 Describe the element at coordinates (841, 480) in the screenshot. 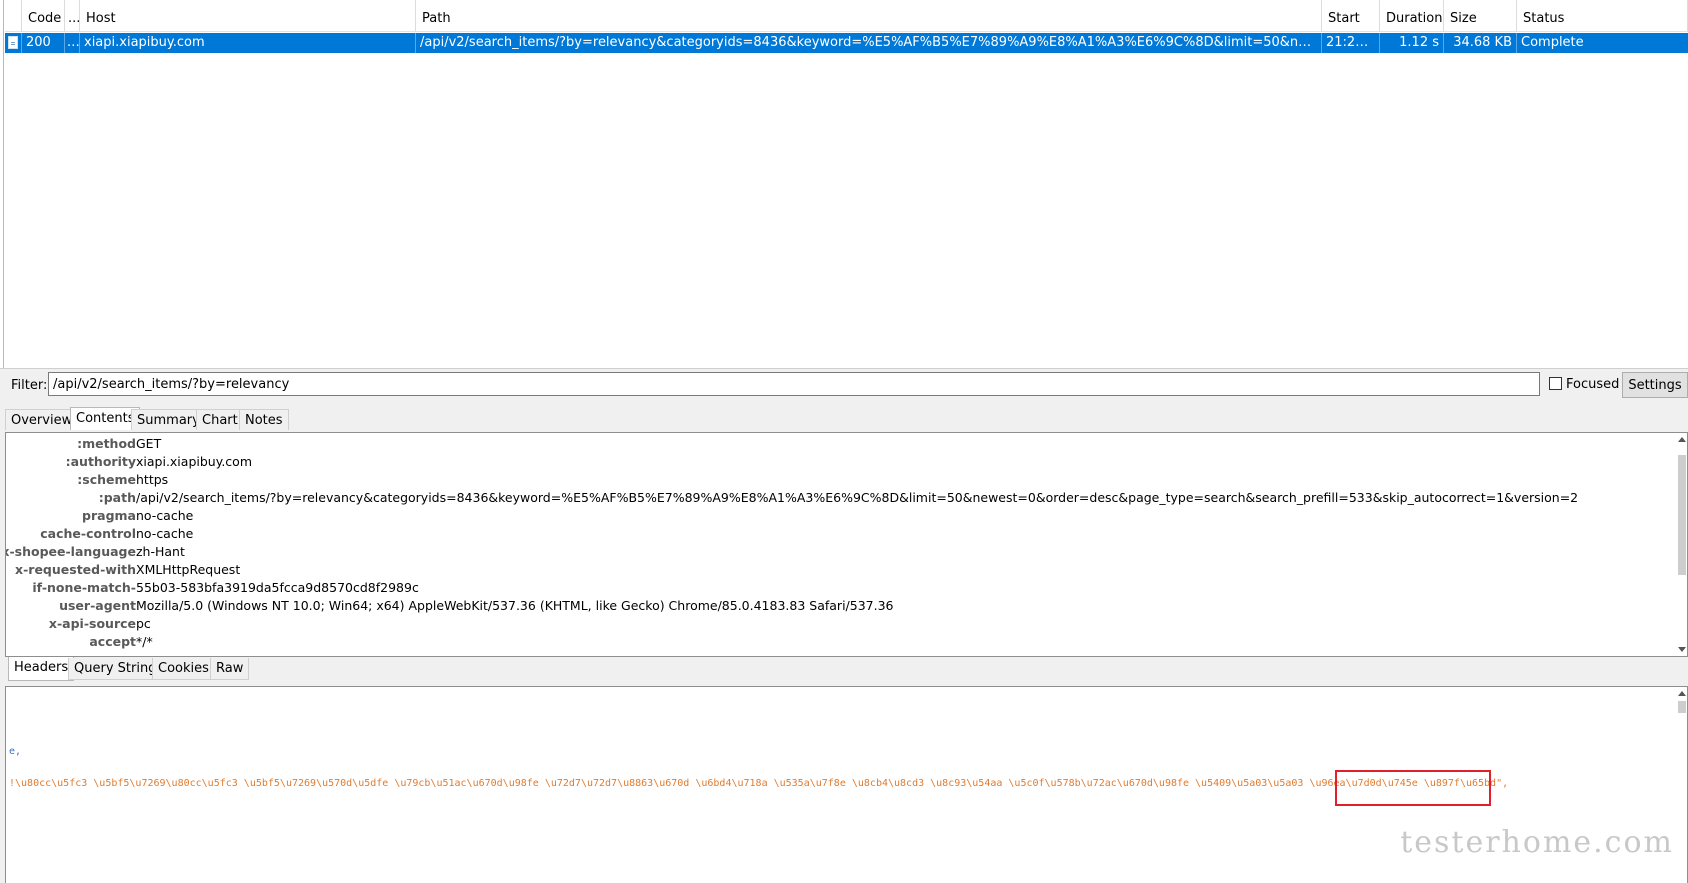

I see `header-row: :scheme https` at that location.